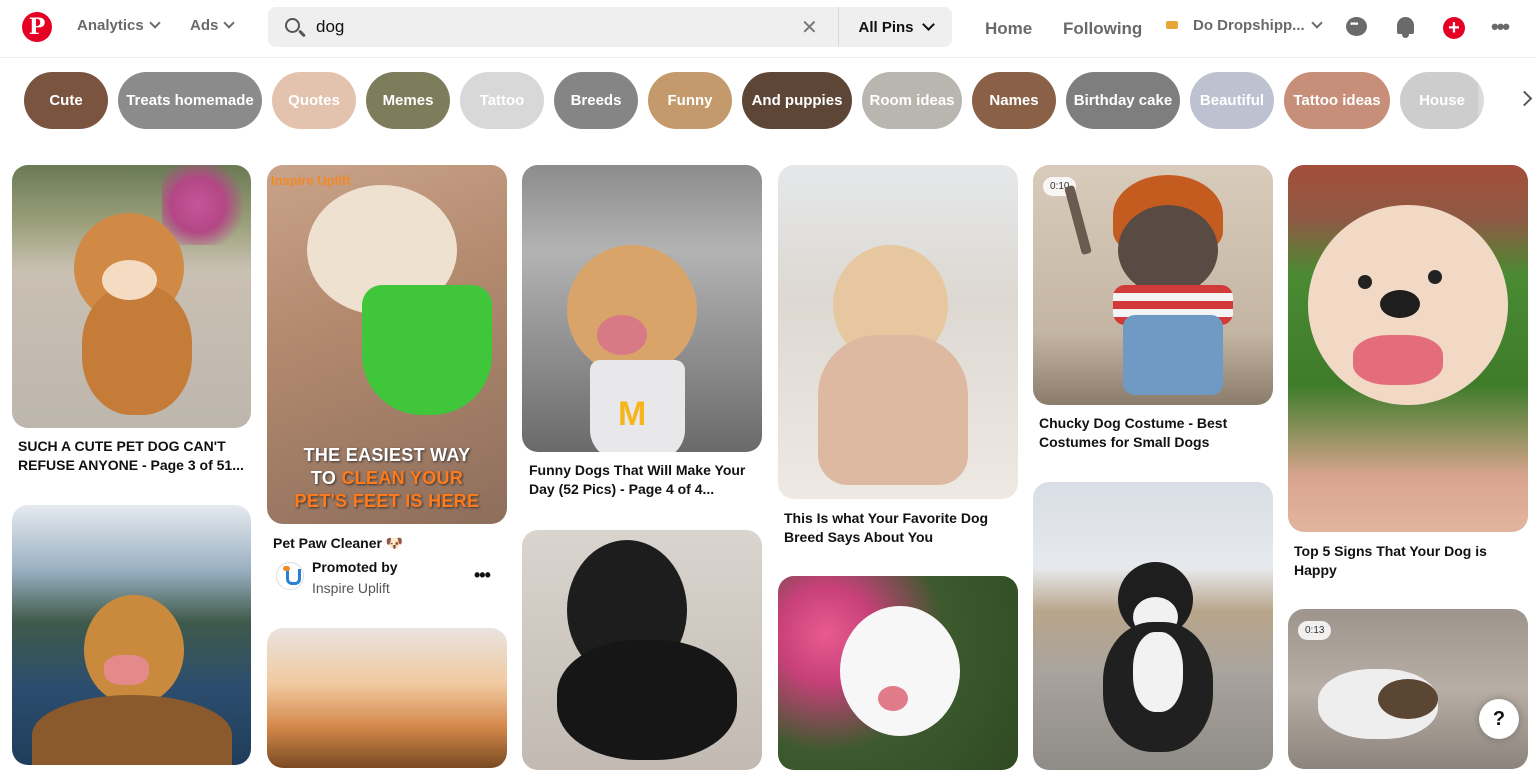  I want to click on chip-treats-homemade: Treats homemade, so click(190, 100).